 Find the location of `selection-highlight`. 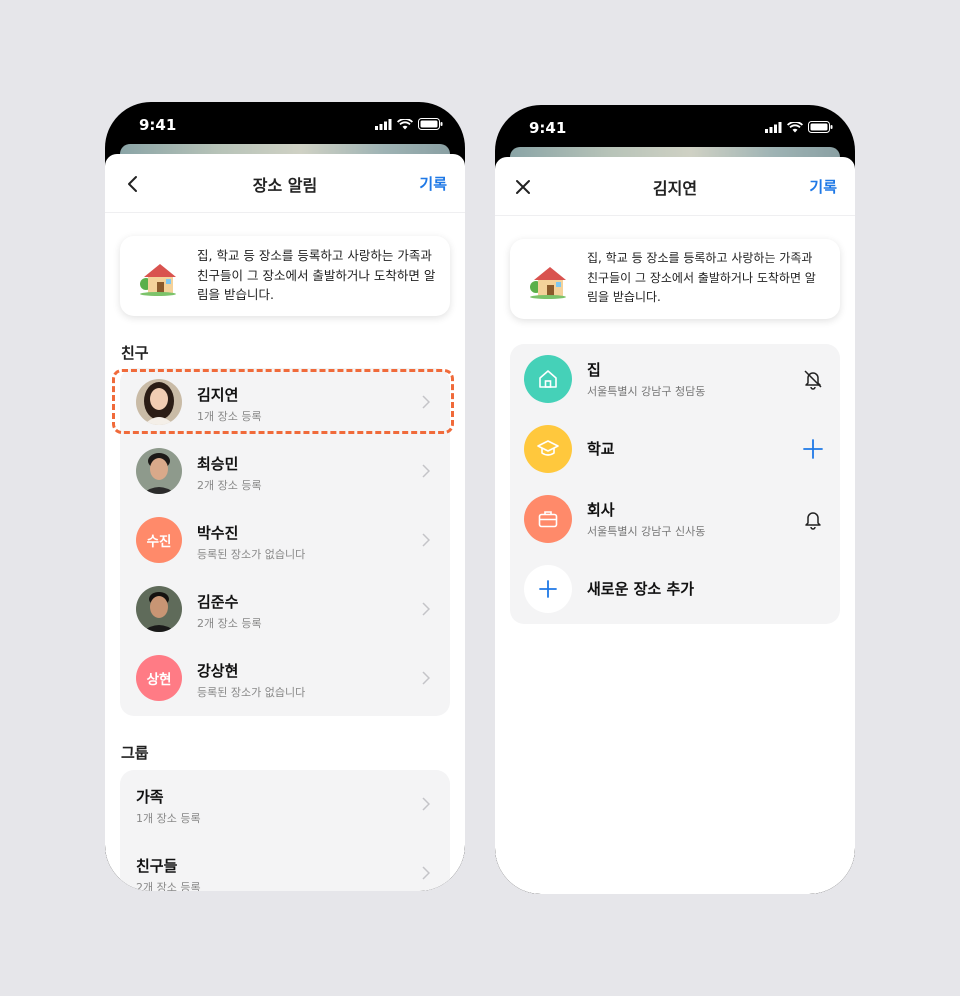

selection-highlight is located at coordinates (283, 401).